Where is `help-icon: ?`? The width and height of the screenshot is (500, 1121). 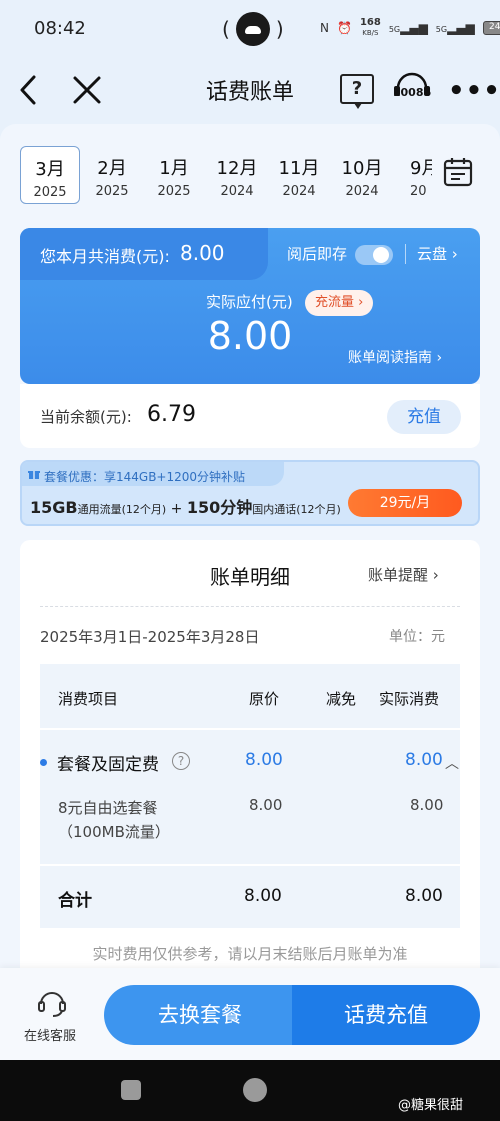
help-icon: ? is located at coordinates (357, 89).